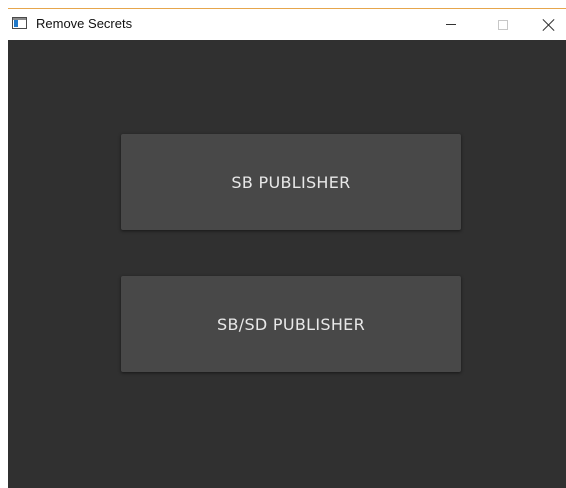  I want to click on maximize-icon, so click(503, 24).